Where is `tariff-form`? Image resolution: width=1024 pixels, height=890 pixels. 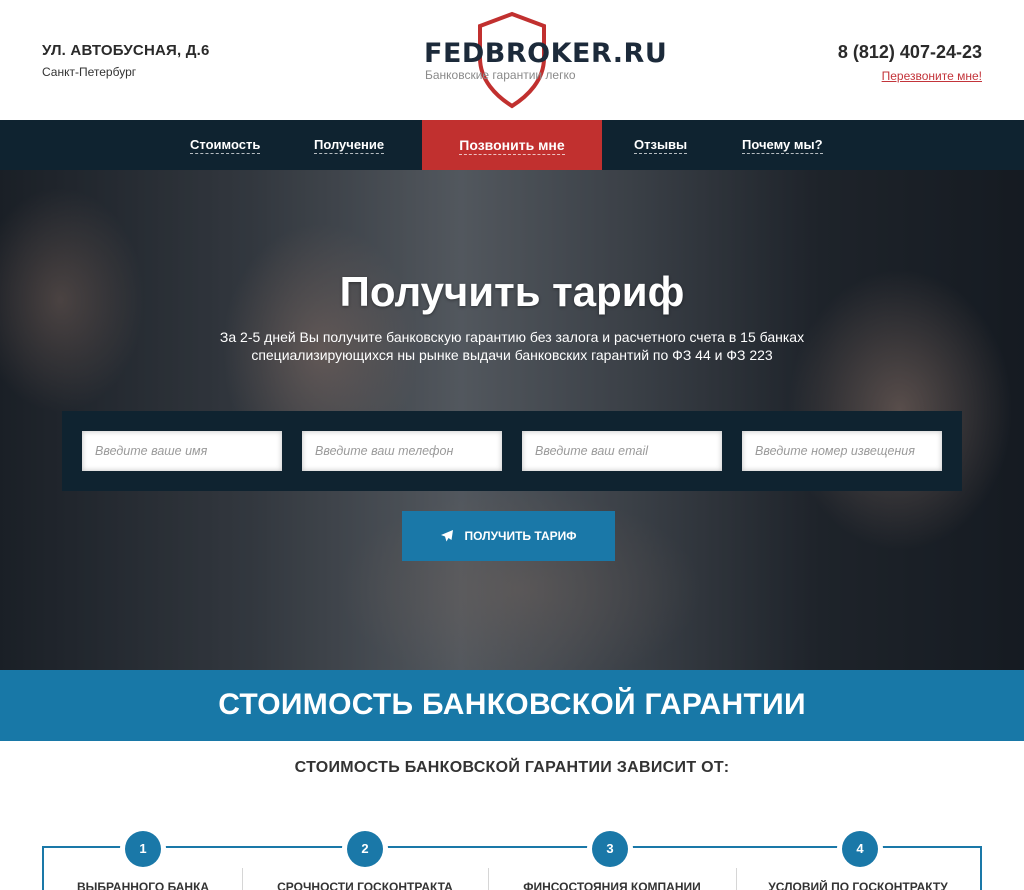
tariff-form is located at coordinates (512, 451).